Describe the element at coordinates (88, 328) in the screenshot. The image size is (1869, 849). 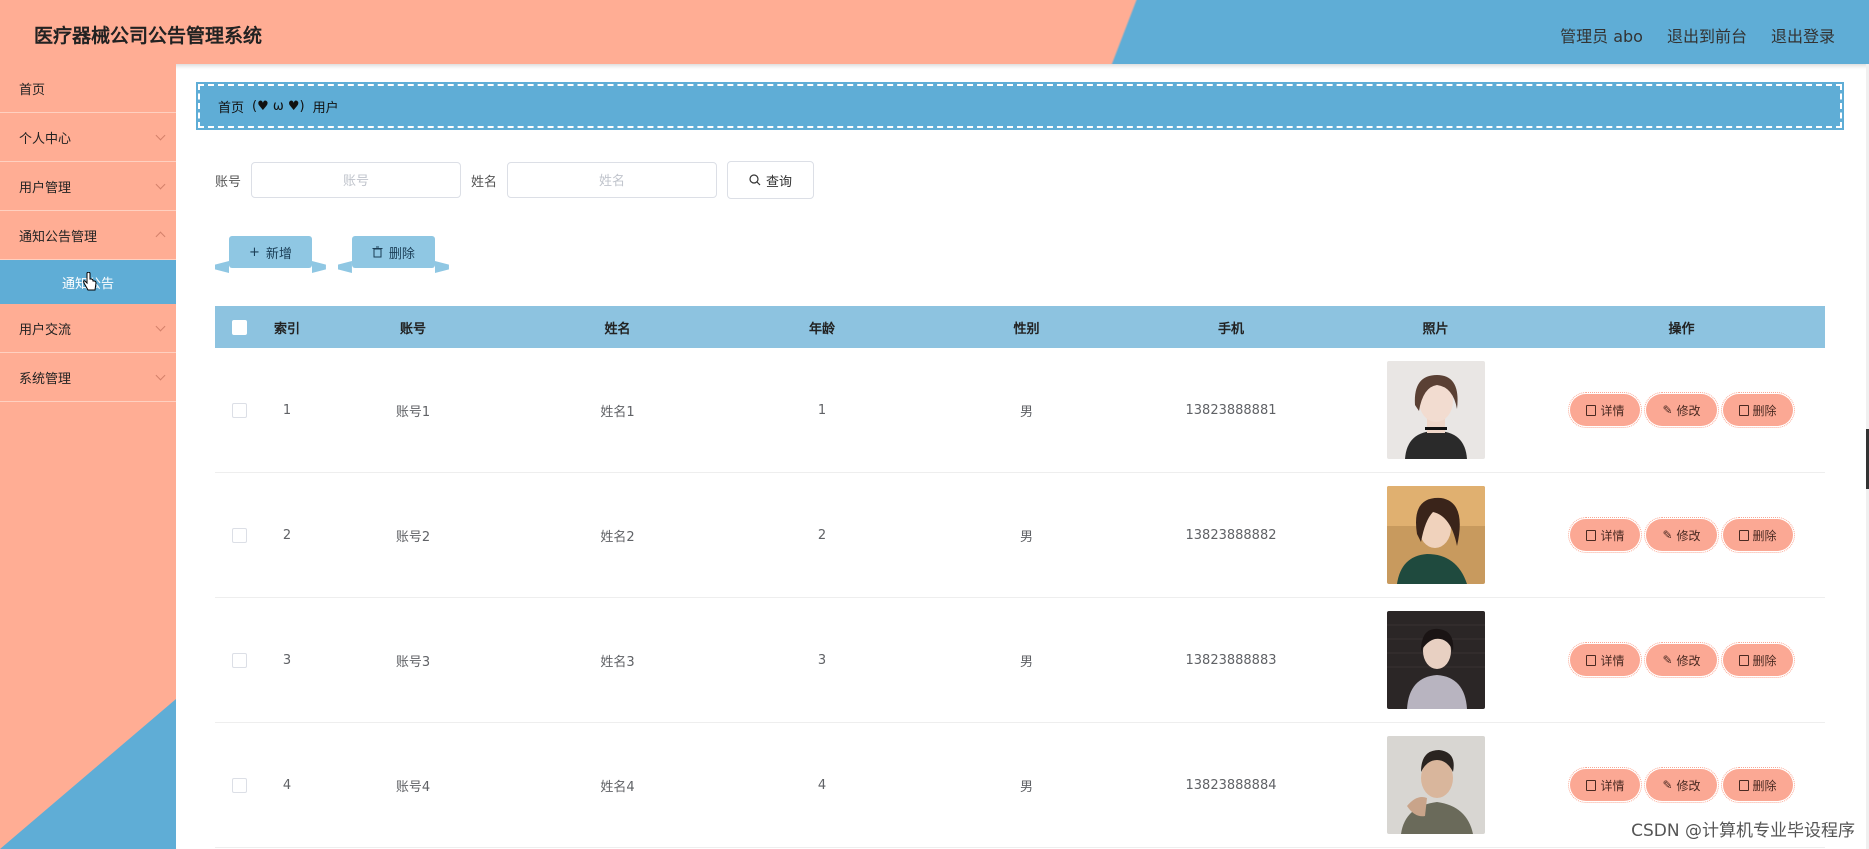
I see `sidebar-item-user-exchange: 用户交流` at that location.